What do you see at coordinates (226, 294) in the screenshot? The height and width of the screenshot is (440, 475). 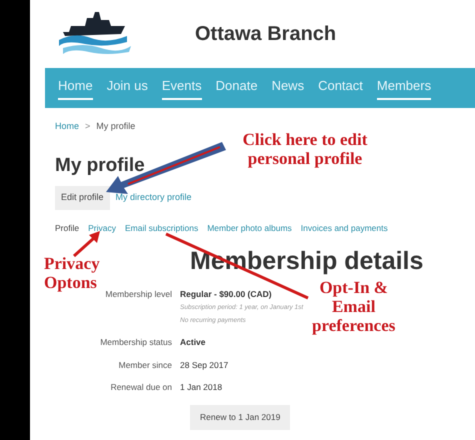 I see `detail-value: Regular - $90.00 (CAD)` at bounding box center [226, 294].